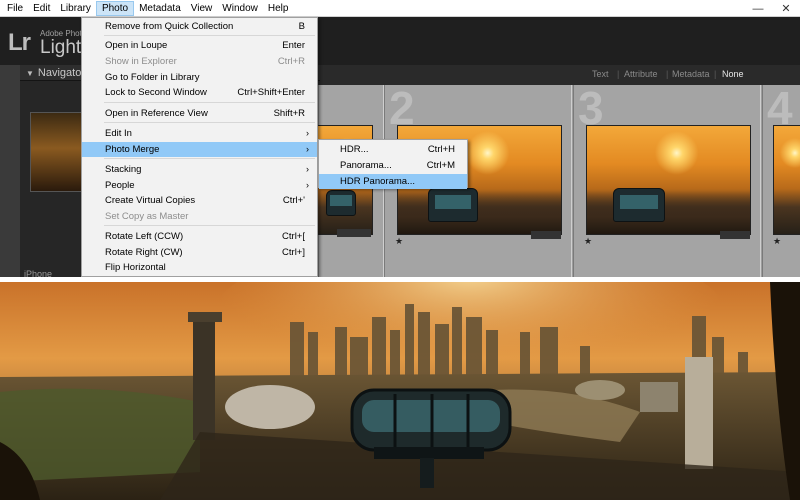 This screenshot has width=800, height=500. Describe the element at coordinates (289, 113) in the screenshot. I see `menu-shortcut: Shift+R` at that location.